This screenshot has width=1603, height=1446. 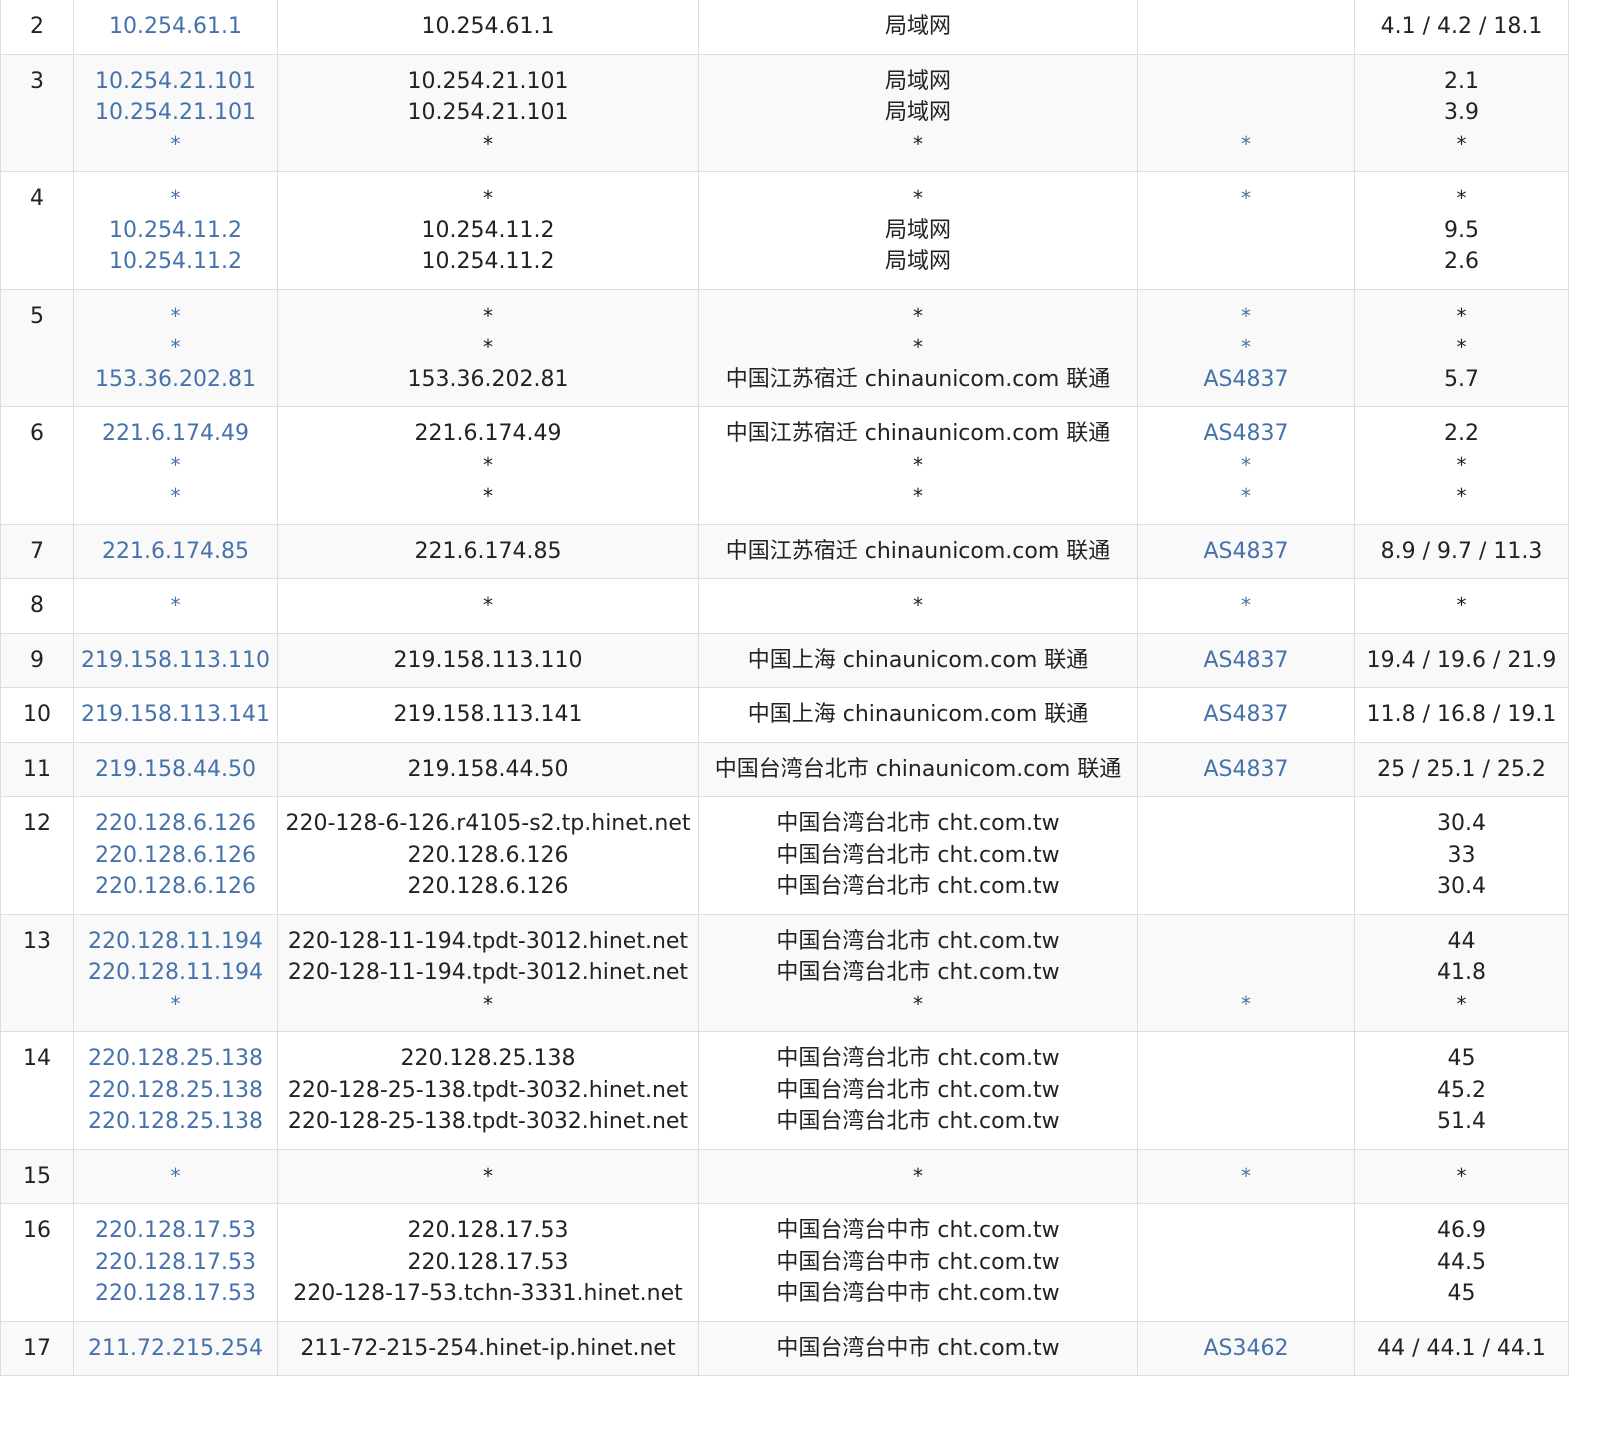 What do you see at coordinates (175, 770) in the screenshot?
I see `ip-address-line: 219.158.44.50` at bounding box center [175, 770].